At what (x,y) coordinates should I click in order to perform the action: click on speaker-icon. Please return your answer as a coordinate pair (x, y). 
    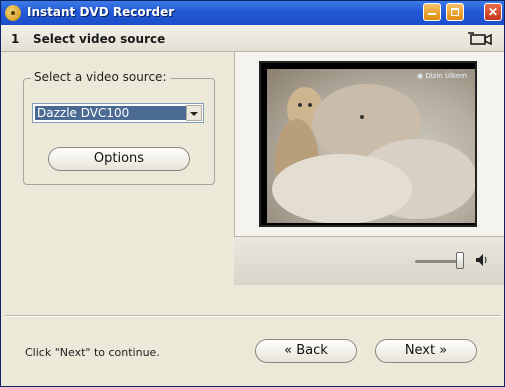
    Looking at the image, I should click on (482, 260).